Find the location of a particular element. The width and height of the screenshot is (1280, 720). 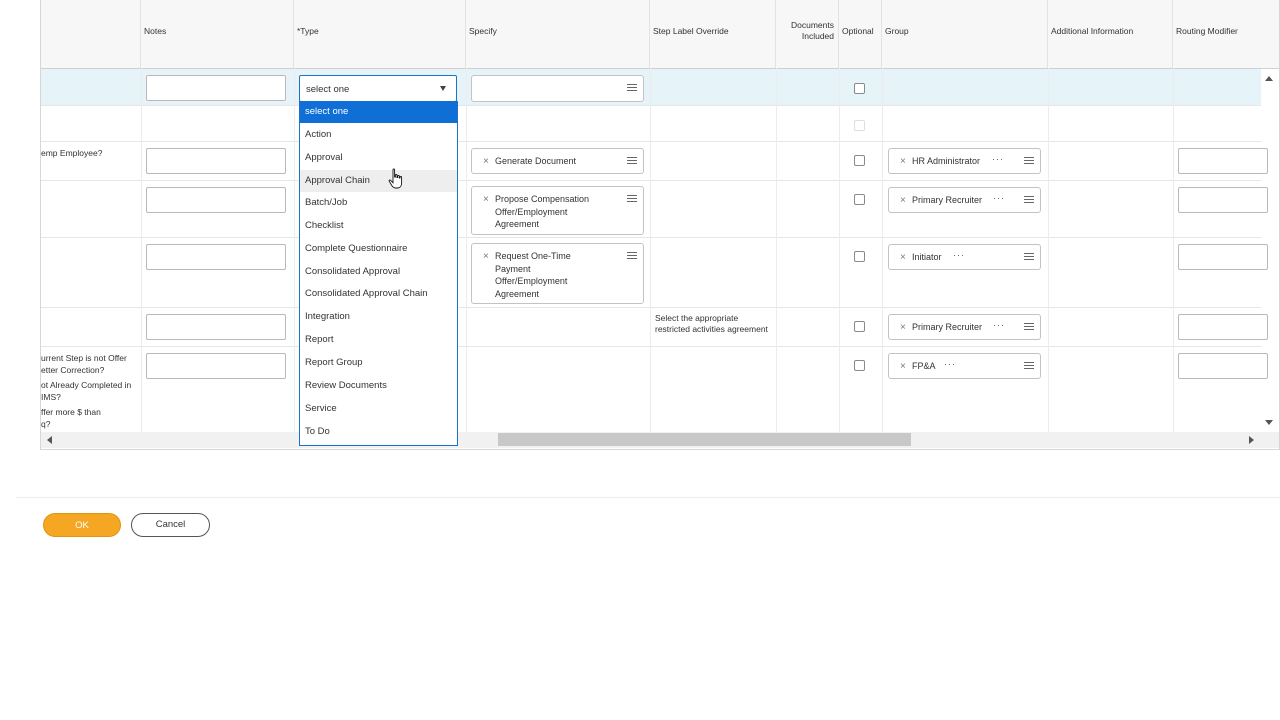

dropdown-option-report-group: Report Group is located at coordinates (378, 363).